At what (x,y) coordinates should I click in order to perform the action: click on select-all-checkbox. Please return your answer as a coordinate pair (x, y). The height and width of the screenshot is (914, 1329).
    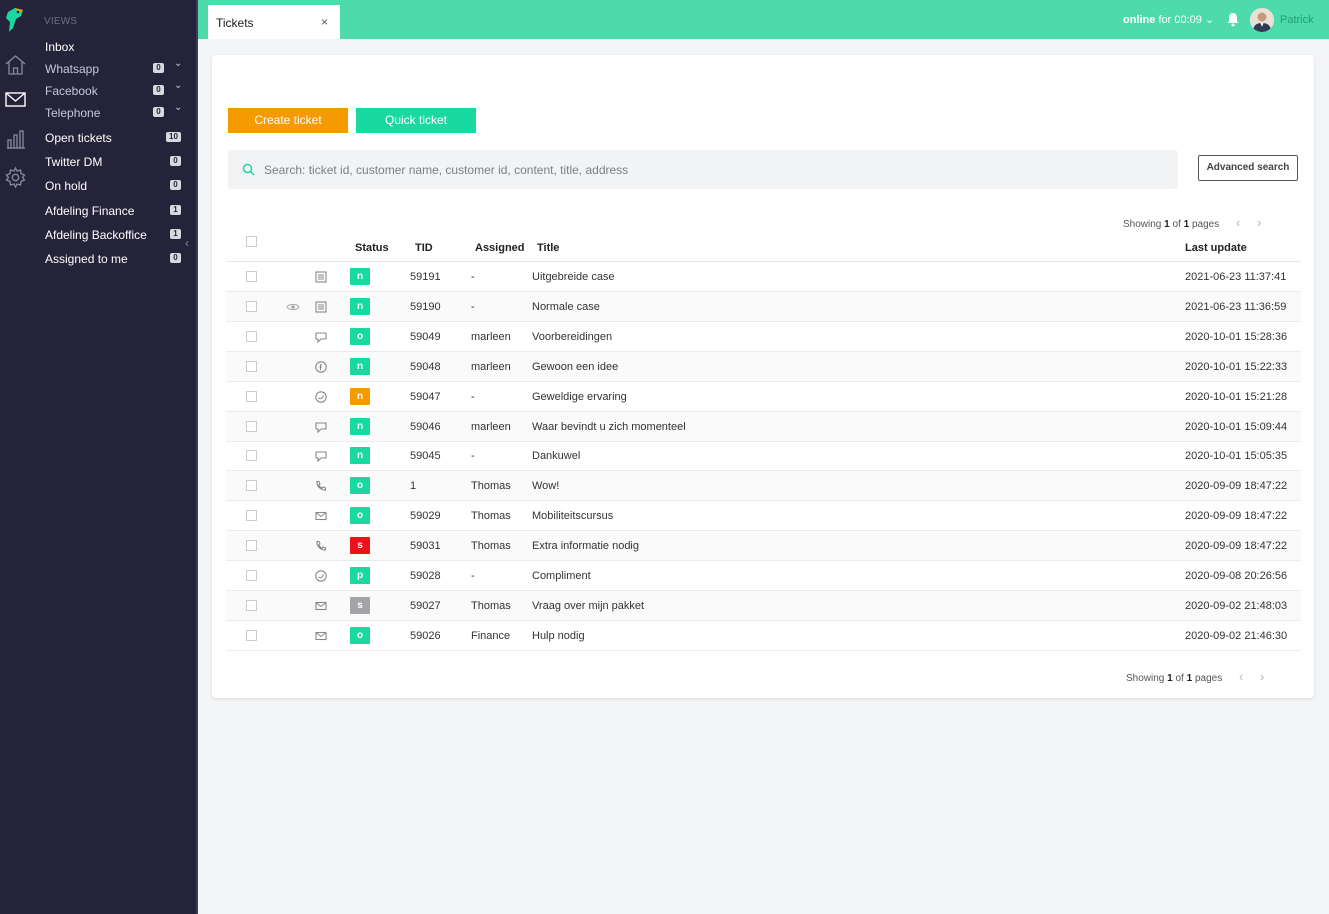
    Looking at the image, I should click on (251, 241).